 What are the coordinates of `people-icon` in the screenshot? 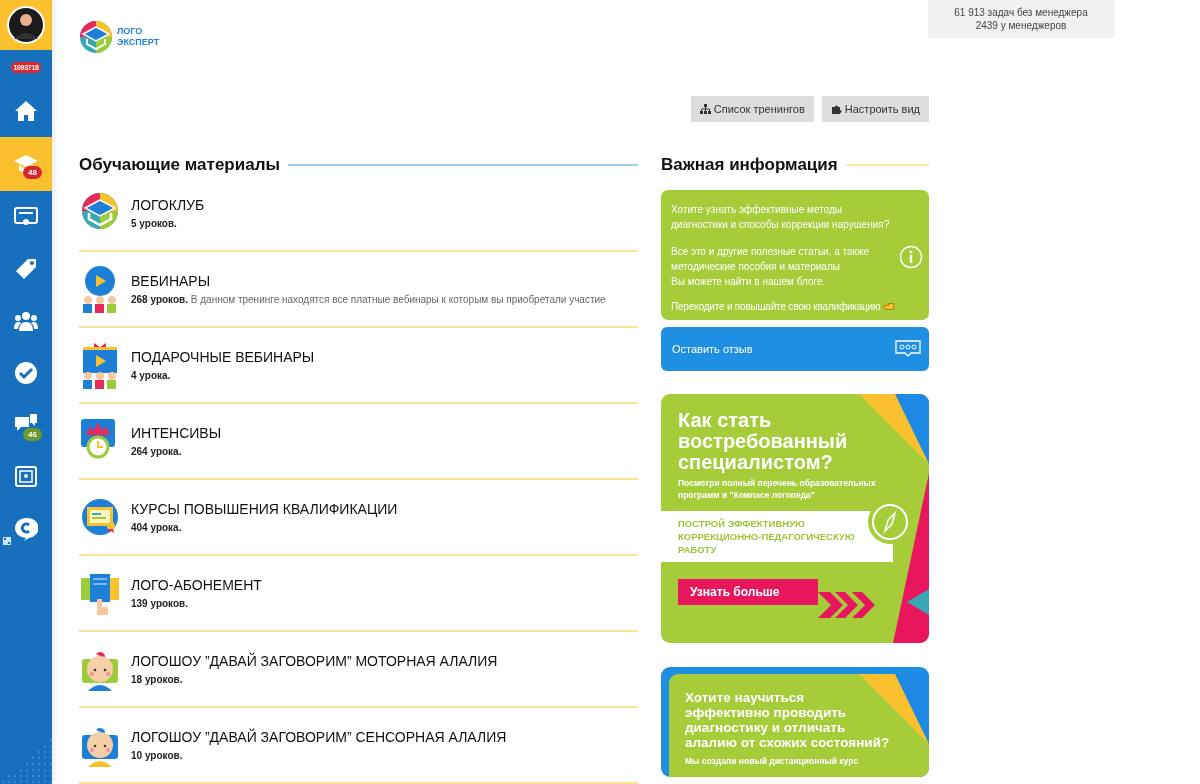 It's located at (26, 321).